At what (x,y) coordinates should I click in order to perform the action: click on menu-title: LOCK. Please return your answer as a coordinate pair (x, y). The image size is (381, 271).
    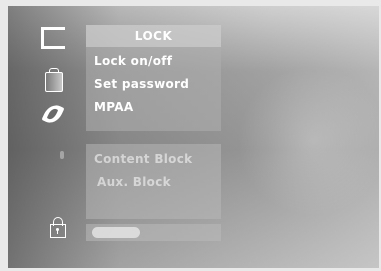
    Looking at the image, I should click on (153, 36).